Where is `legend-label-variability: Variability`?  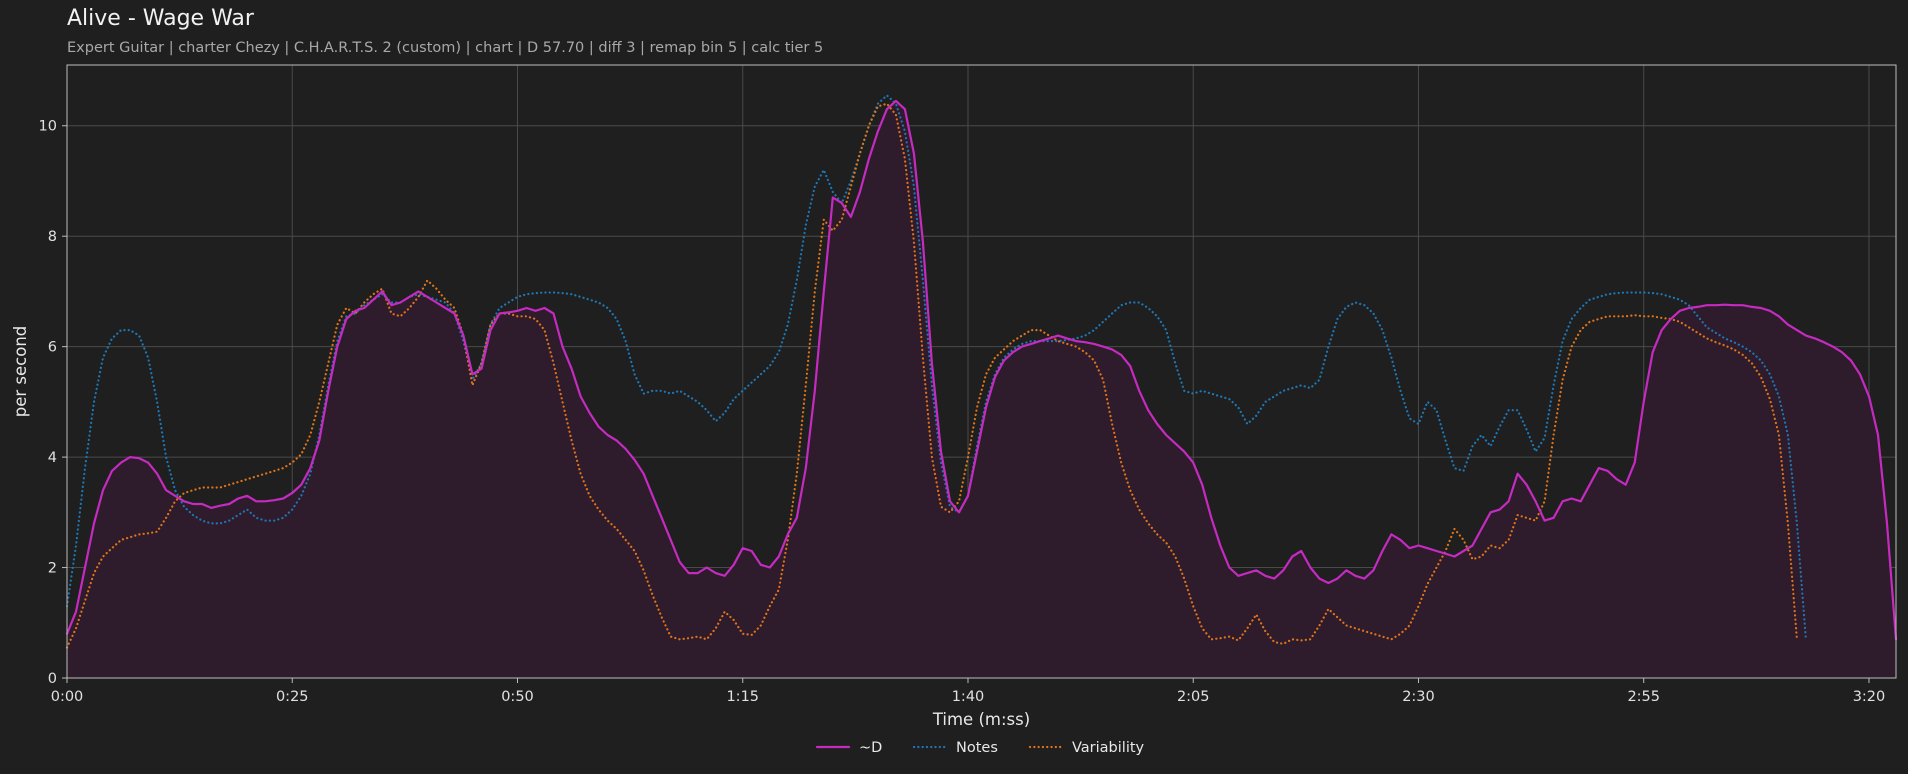
legend-label-variability: Variability is located at coordinates (1108, 748).